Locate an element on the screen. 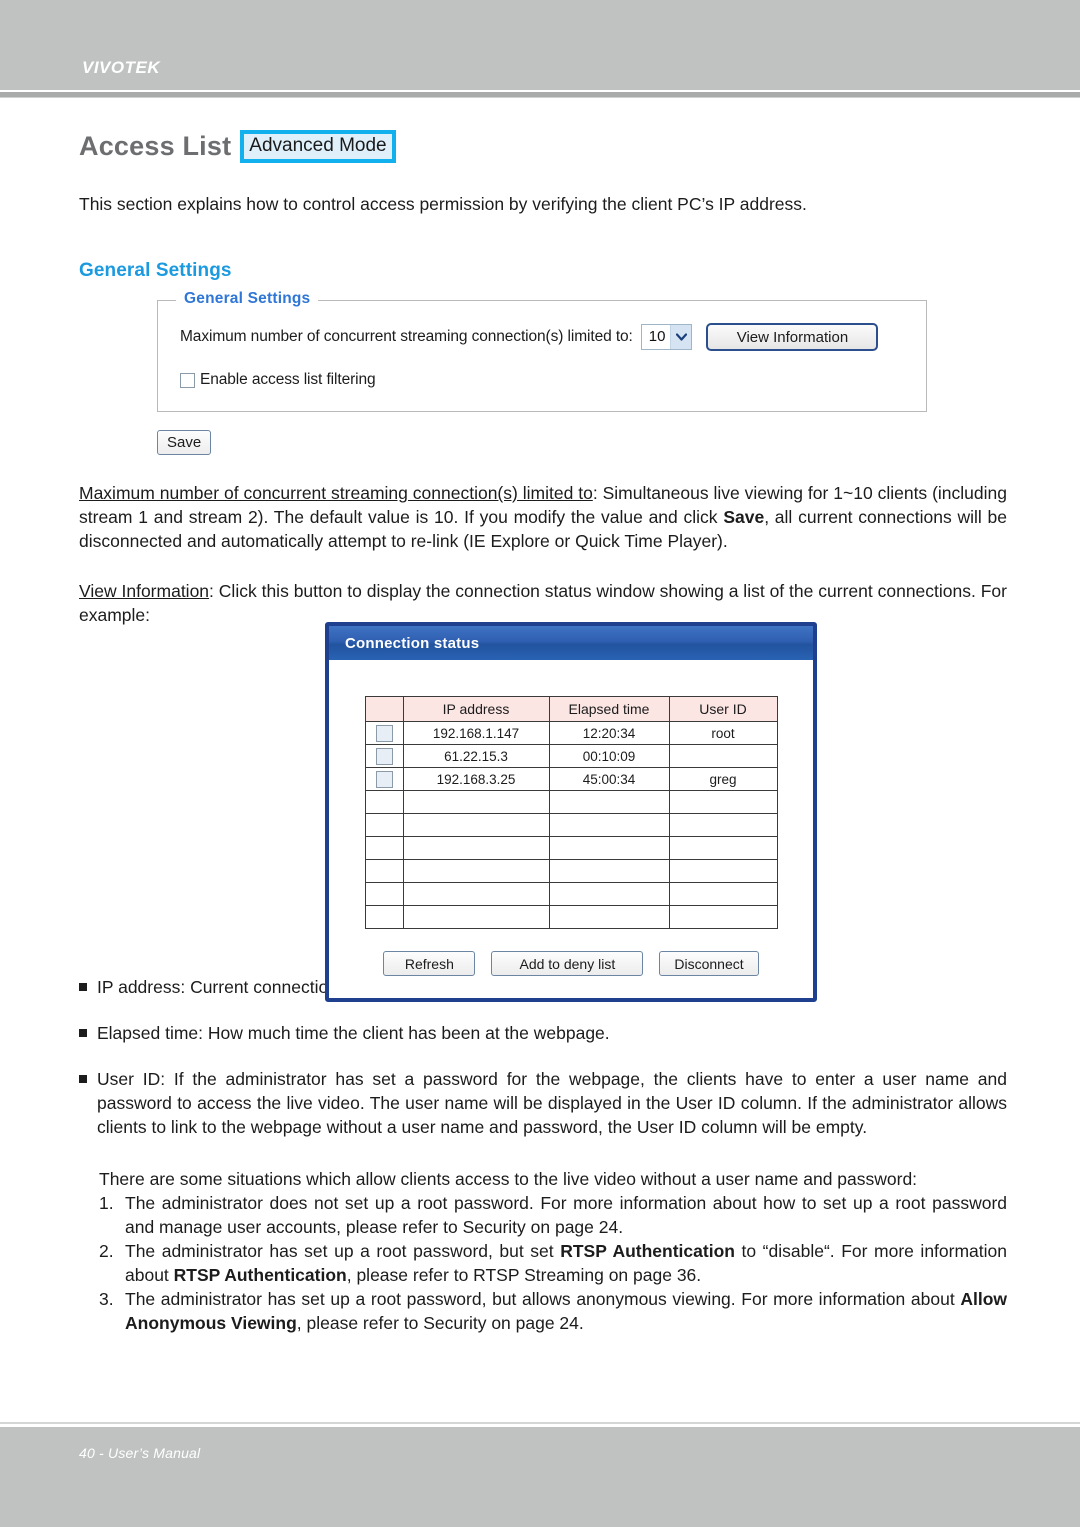  disconnect-button: Disconnect is located at coordinates (709, 963).